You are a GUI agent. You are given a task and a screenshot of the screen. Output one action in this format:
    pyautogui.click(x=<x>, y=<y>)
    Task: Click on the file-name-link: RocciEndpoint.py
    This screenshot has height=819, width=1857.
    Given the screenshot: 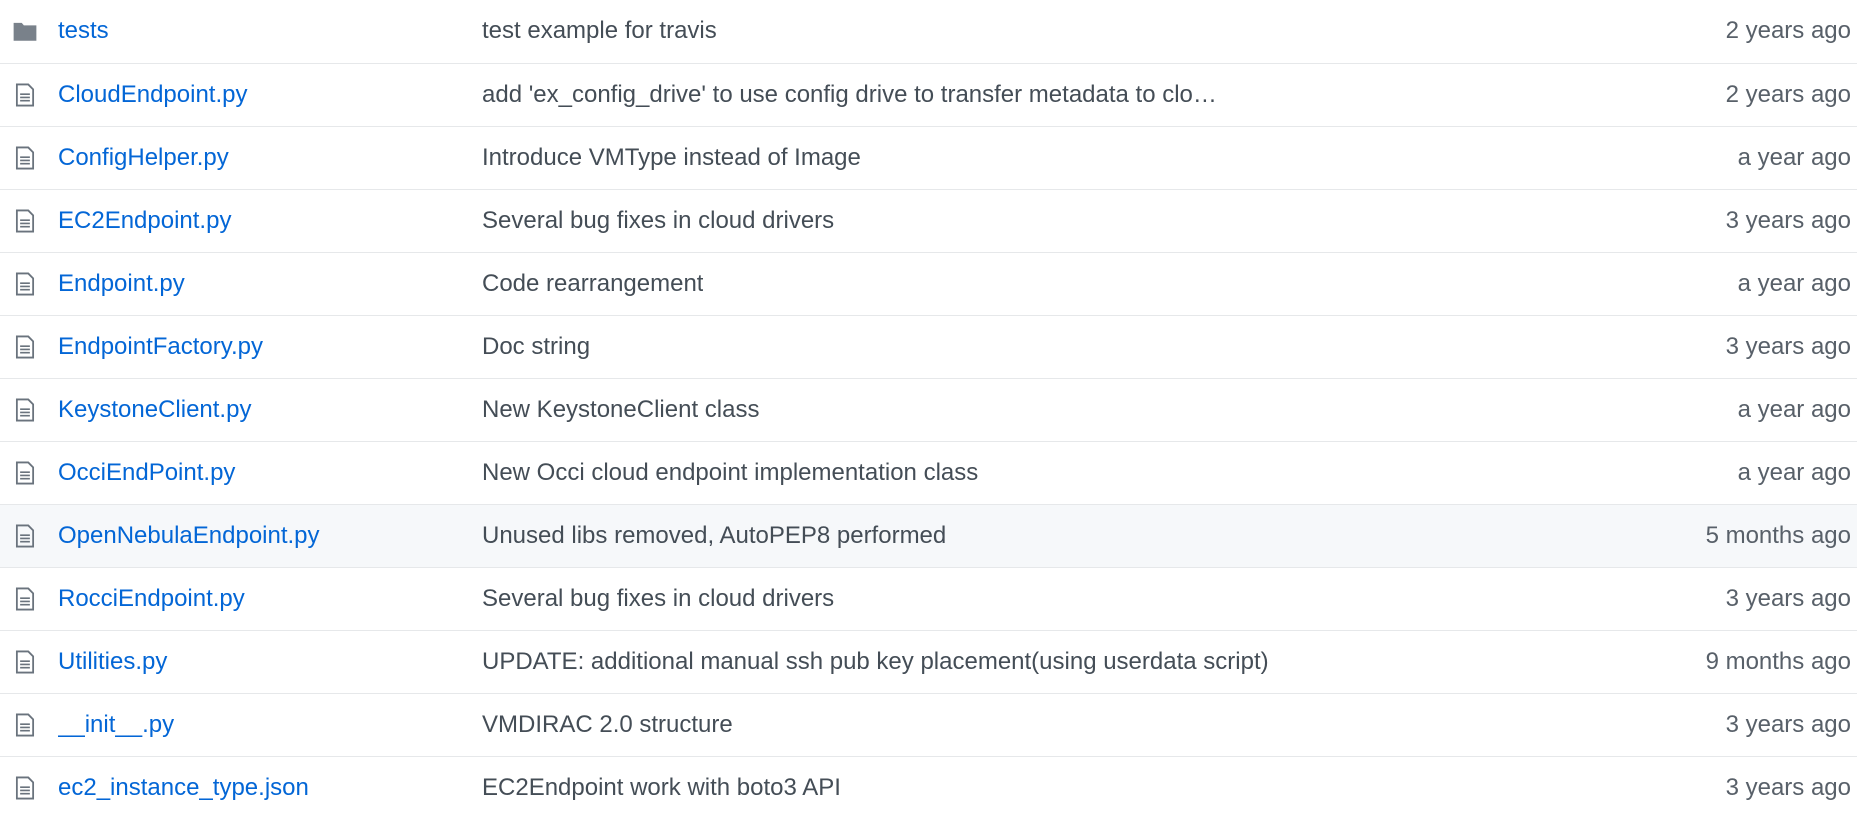 What is the action you would take?
    pyautogui.click(x=151, y=598)
    